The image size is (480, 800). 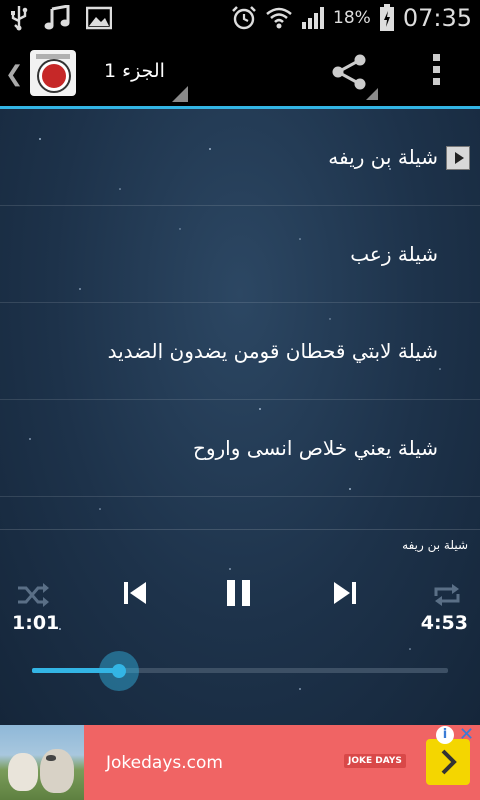 What do you see at coordinates (99, 18) in the screenshot?
I see `image-icon` at bounding box center [99, 18].